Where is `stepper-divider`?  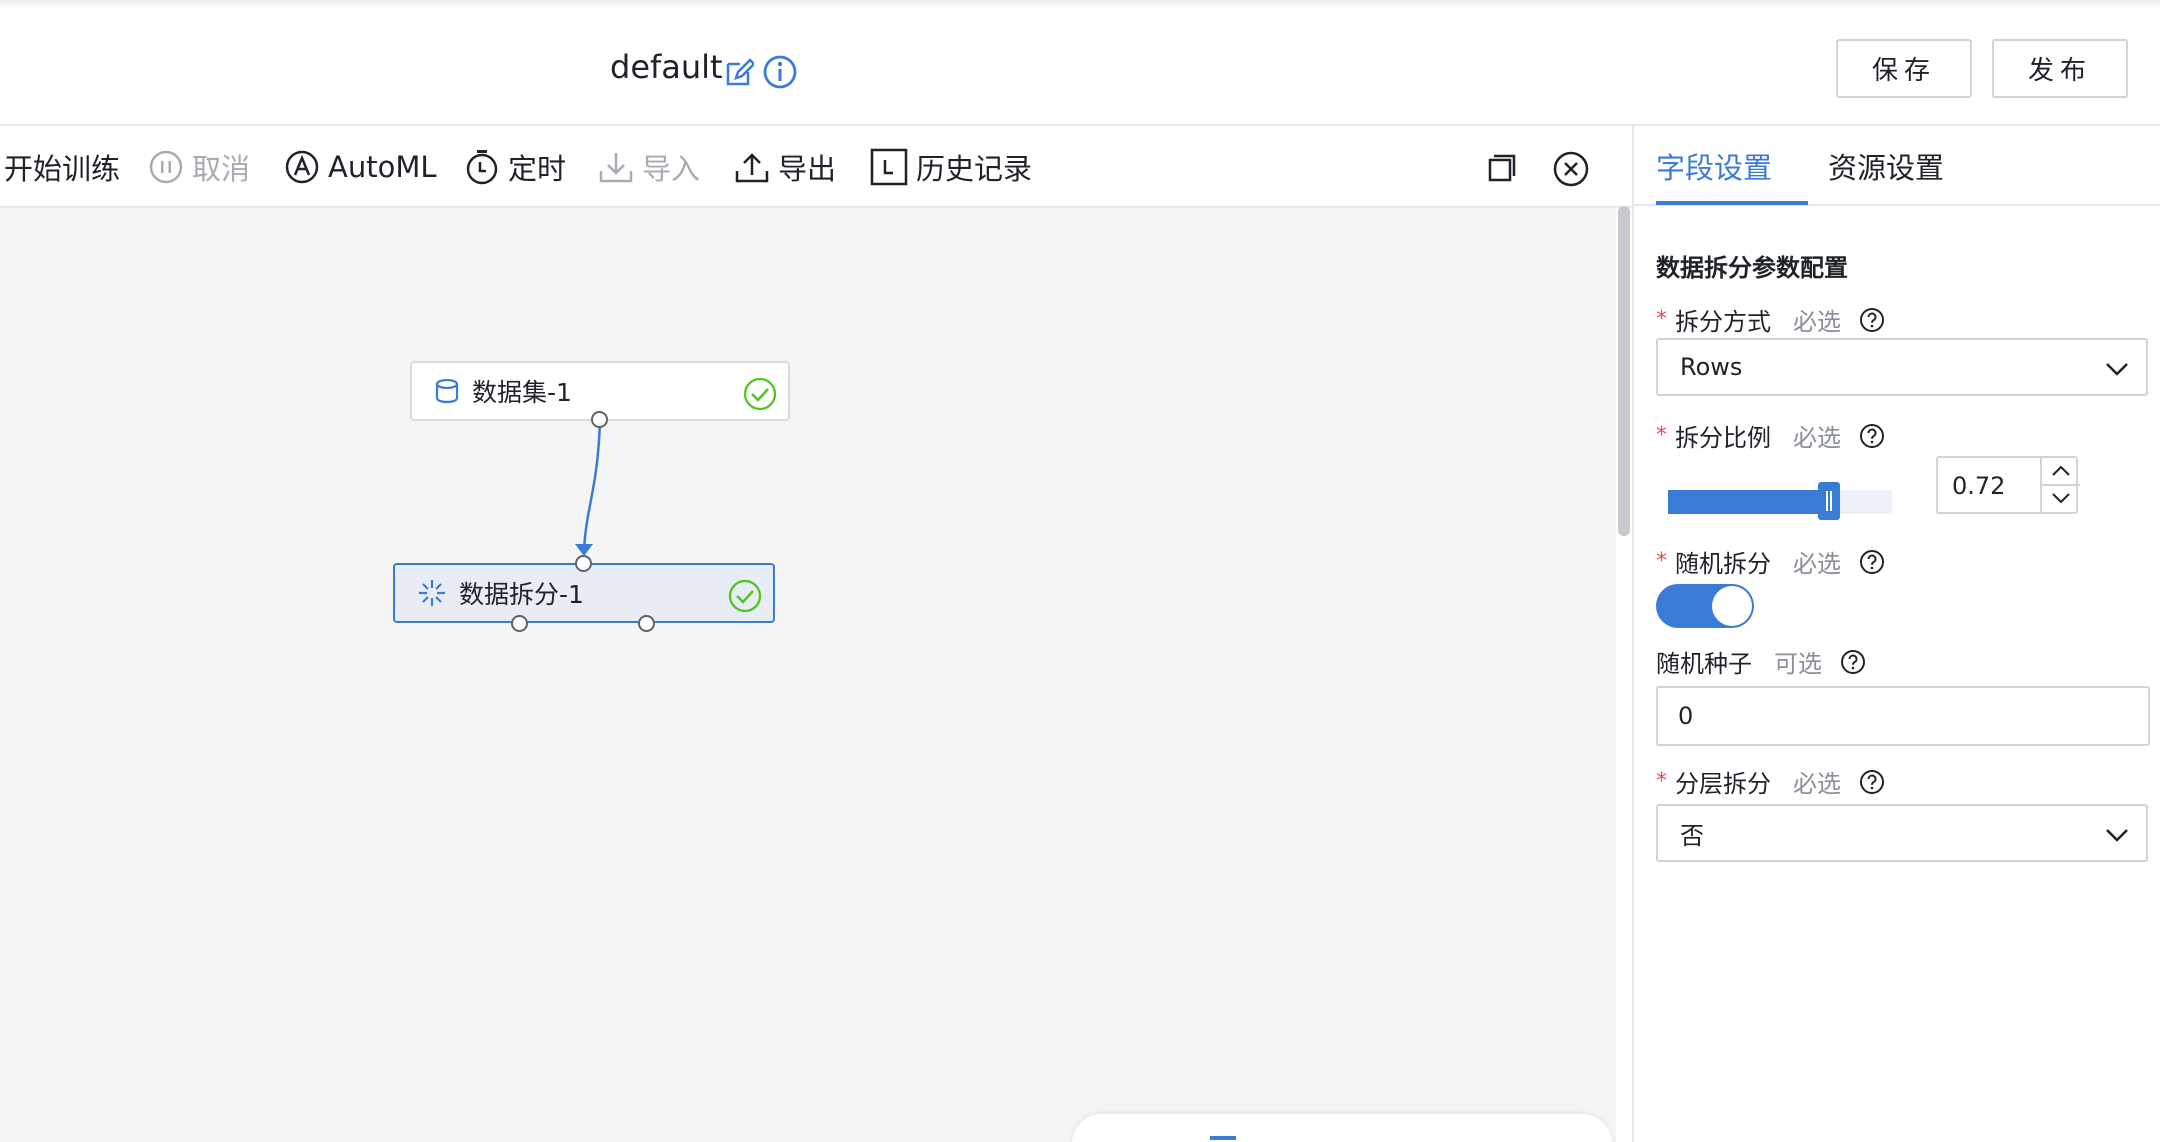 stepper-divider is located at coordinates (2061, 485).